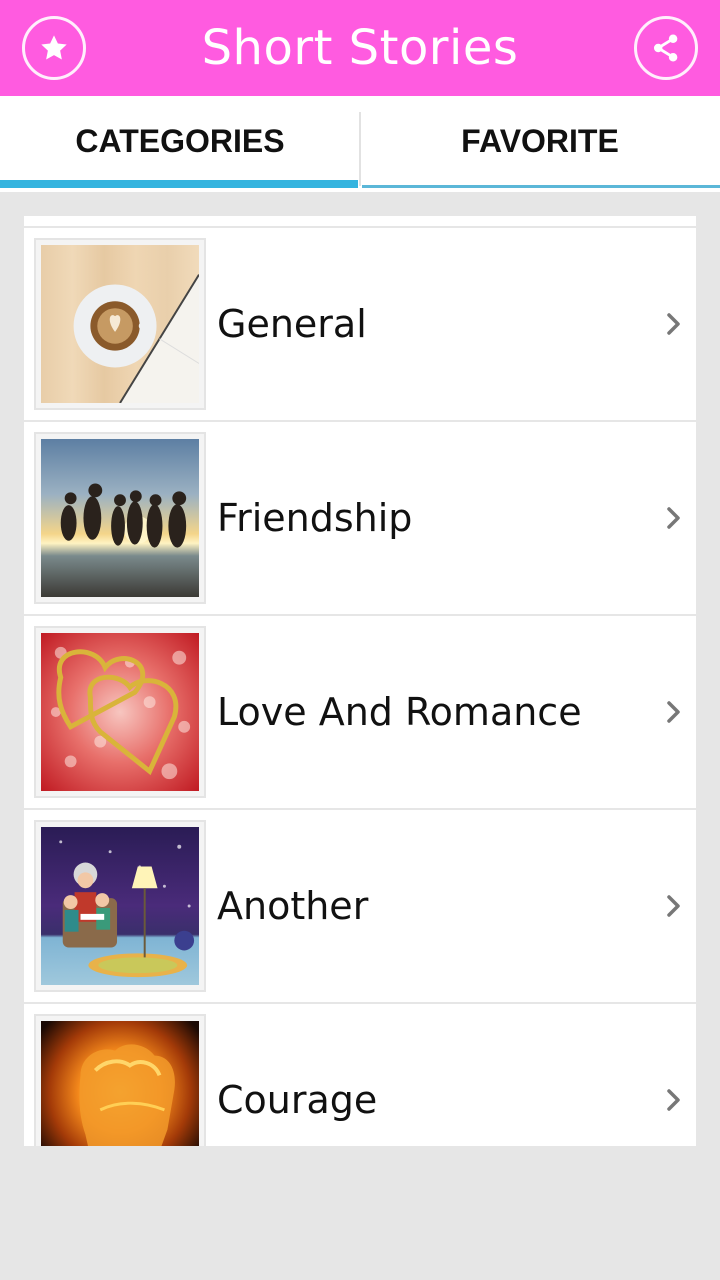 The height and width of the screenshot is (1280, 720). I want to click on category-item-general: General, so click(360, 324).